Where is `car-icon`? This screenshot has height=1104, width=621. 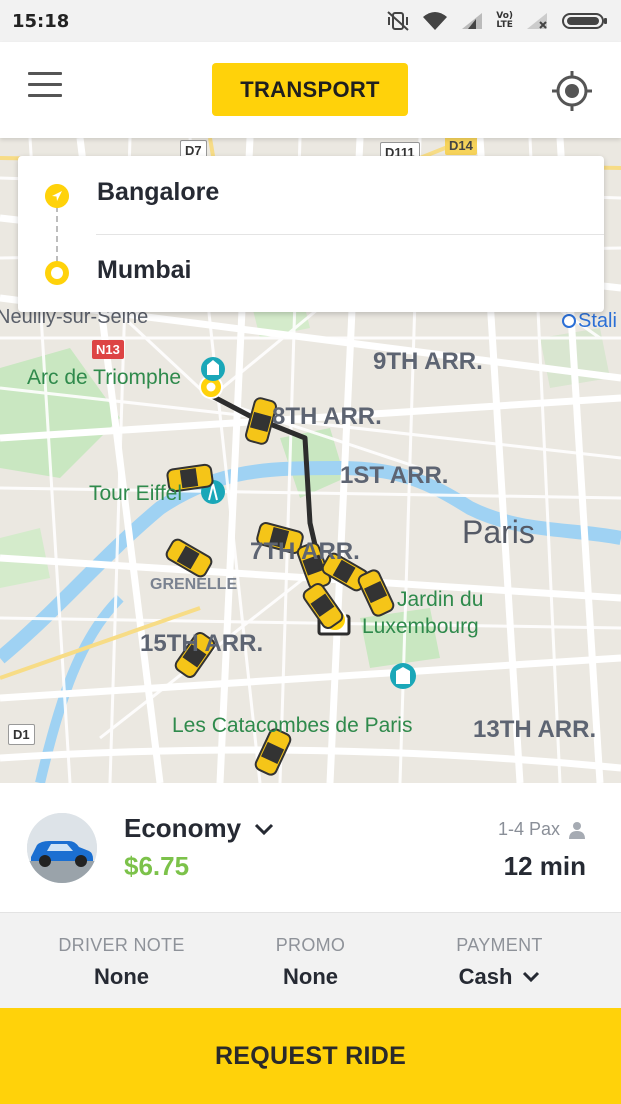 car-icon is located at coordinates (62, 848).